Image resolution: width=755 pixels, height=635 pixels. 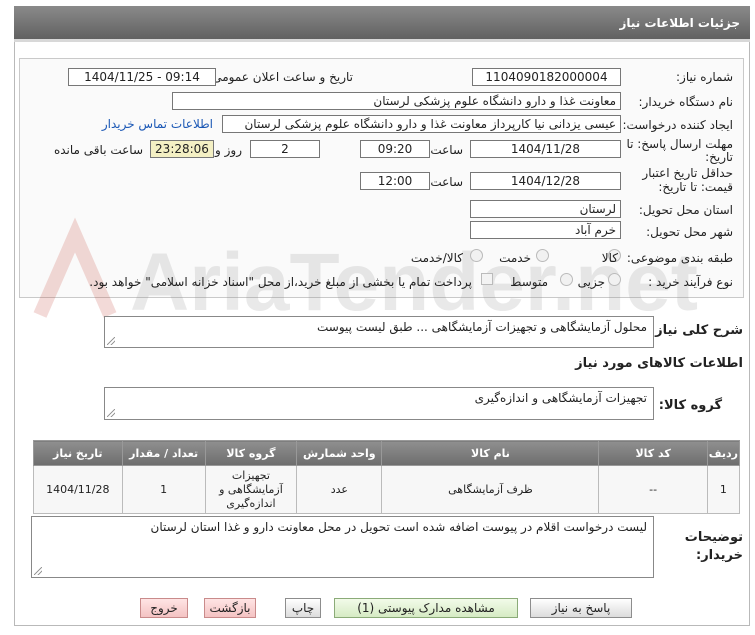 I want to click on process-option-medium: متوسط, so click(x=529, y=282).